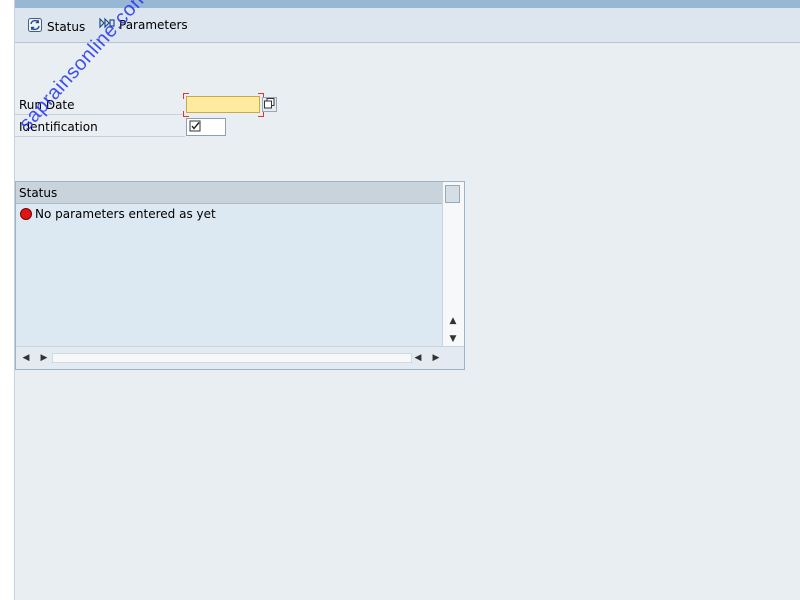 This screenshot has width=800, height=600. What do you see at coordinates (44, 358) in the screenshot?
I see `scroll-right-arrow-icon: ▶` at bounding box center [44, 358].